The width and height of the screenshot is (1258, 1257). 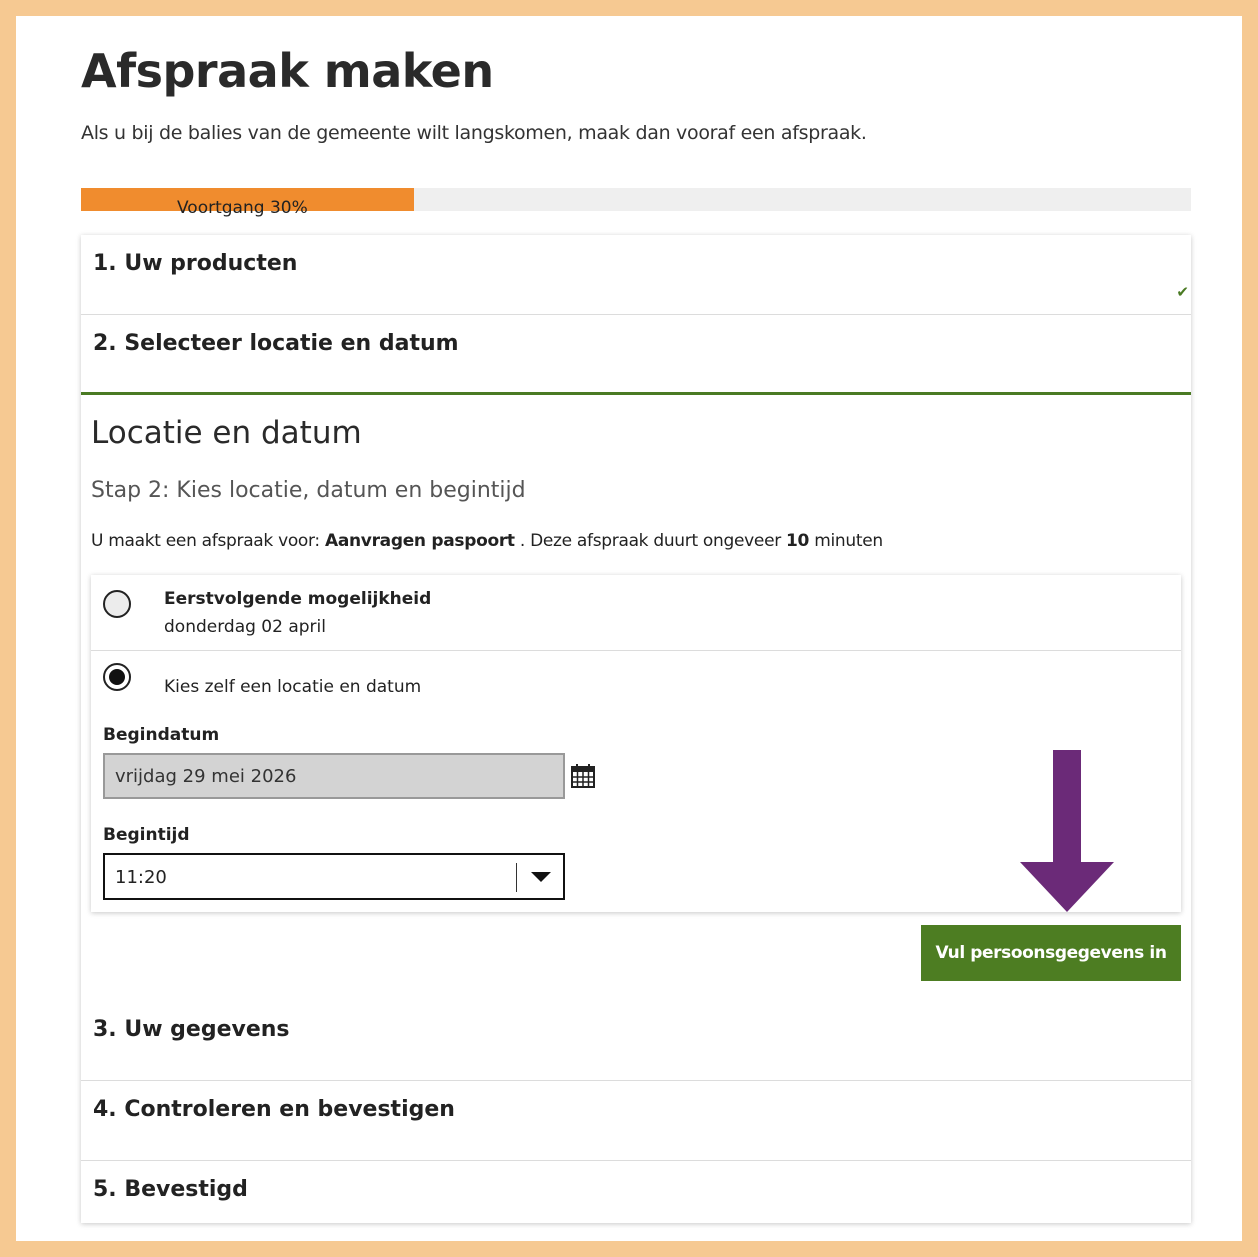 What do you see at coordinates (170, 1189) in the screenshot?
I see `step-label: 5. Bevestigd` at bounding box center [170, 1189].